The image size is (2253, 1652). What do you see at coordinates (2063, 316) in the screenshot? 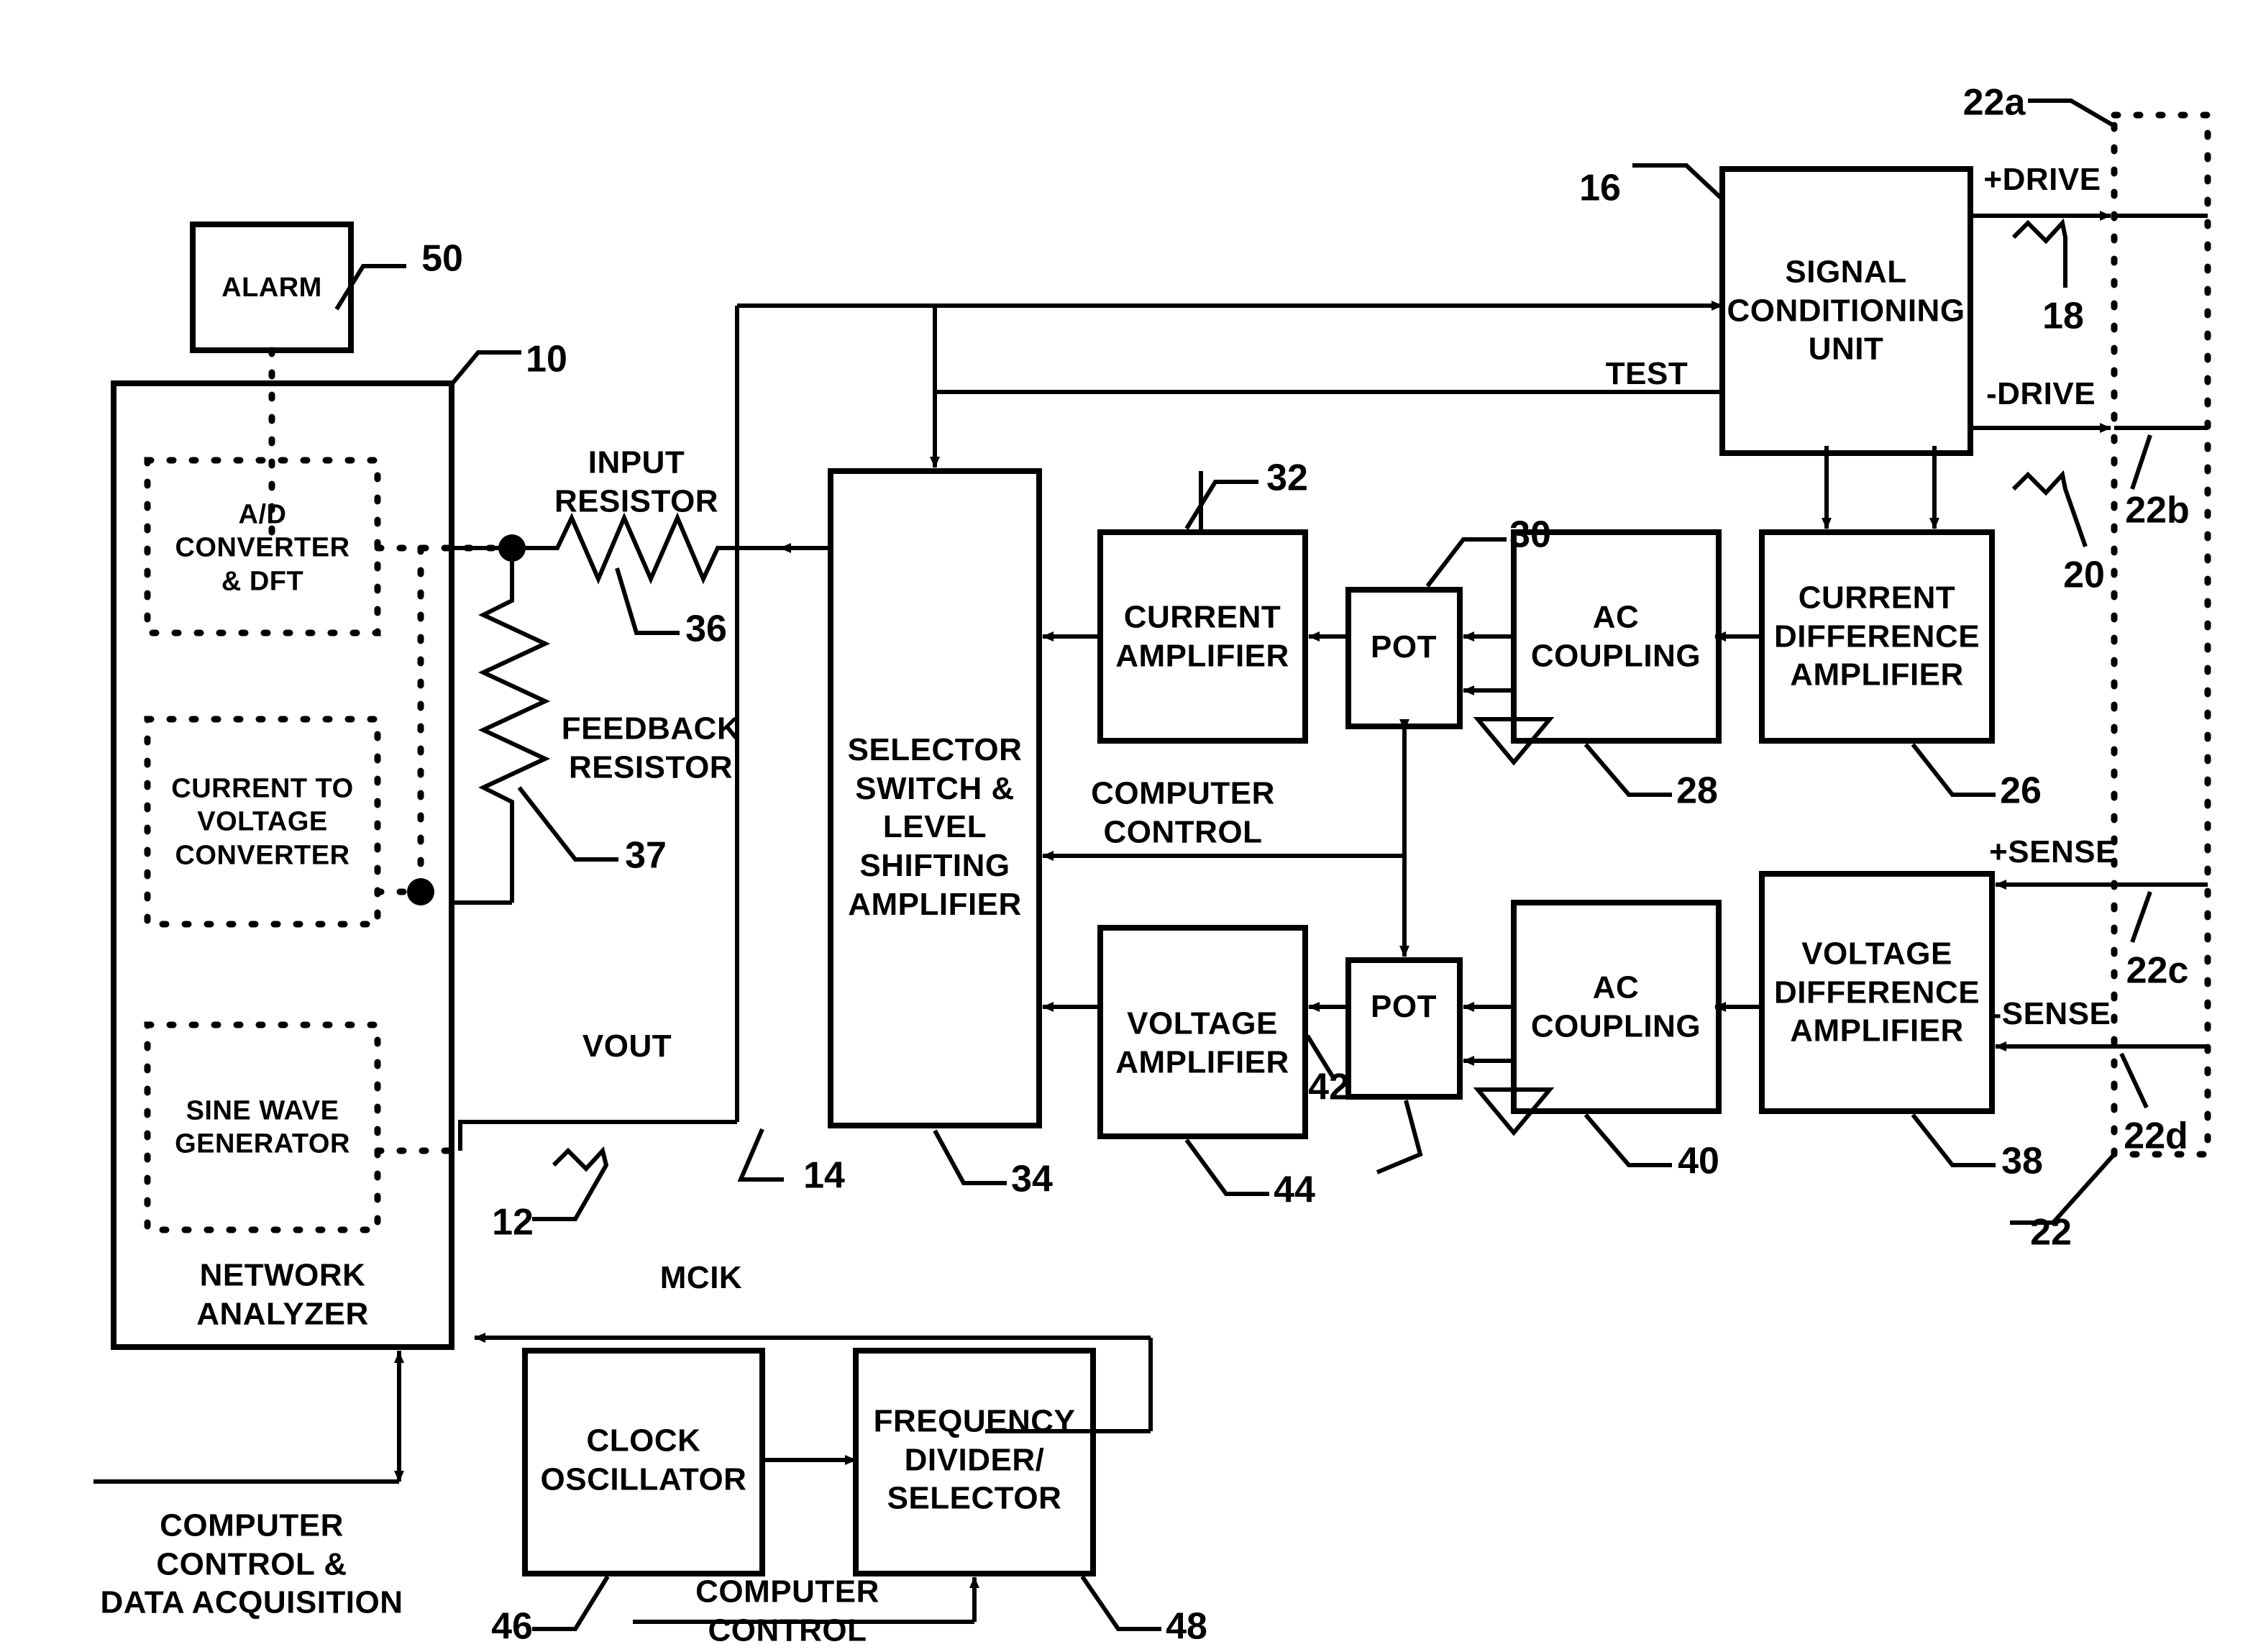
I see `ref-18: 18` at bounding box center [2063, 316].